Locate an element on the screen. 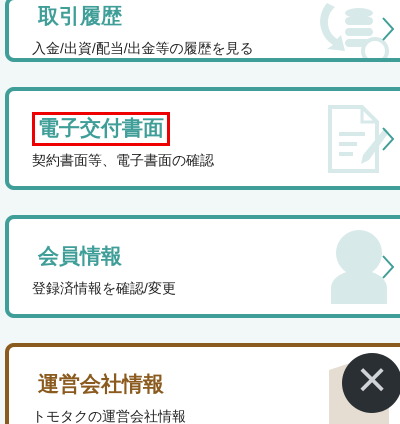 This screenshot has height=424, width=400. card-title: 会員情報 is located at coordinates (79, 257).